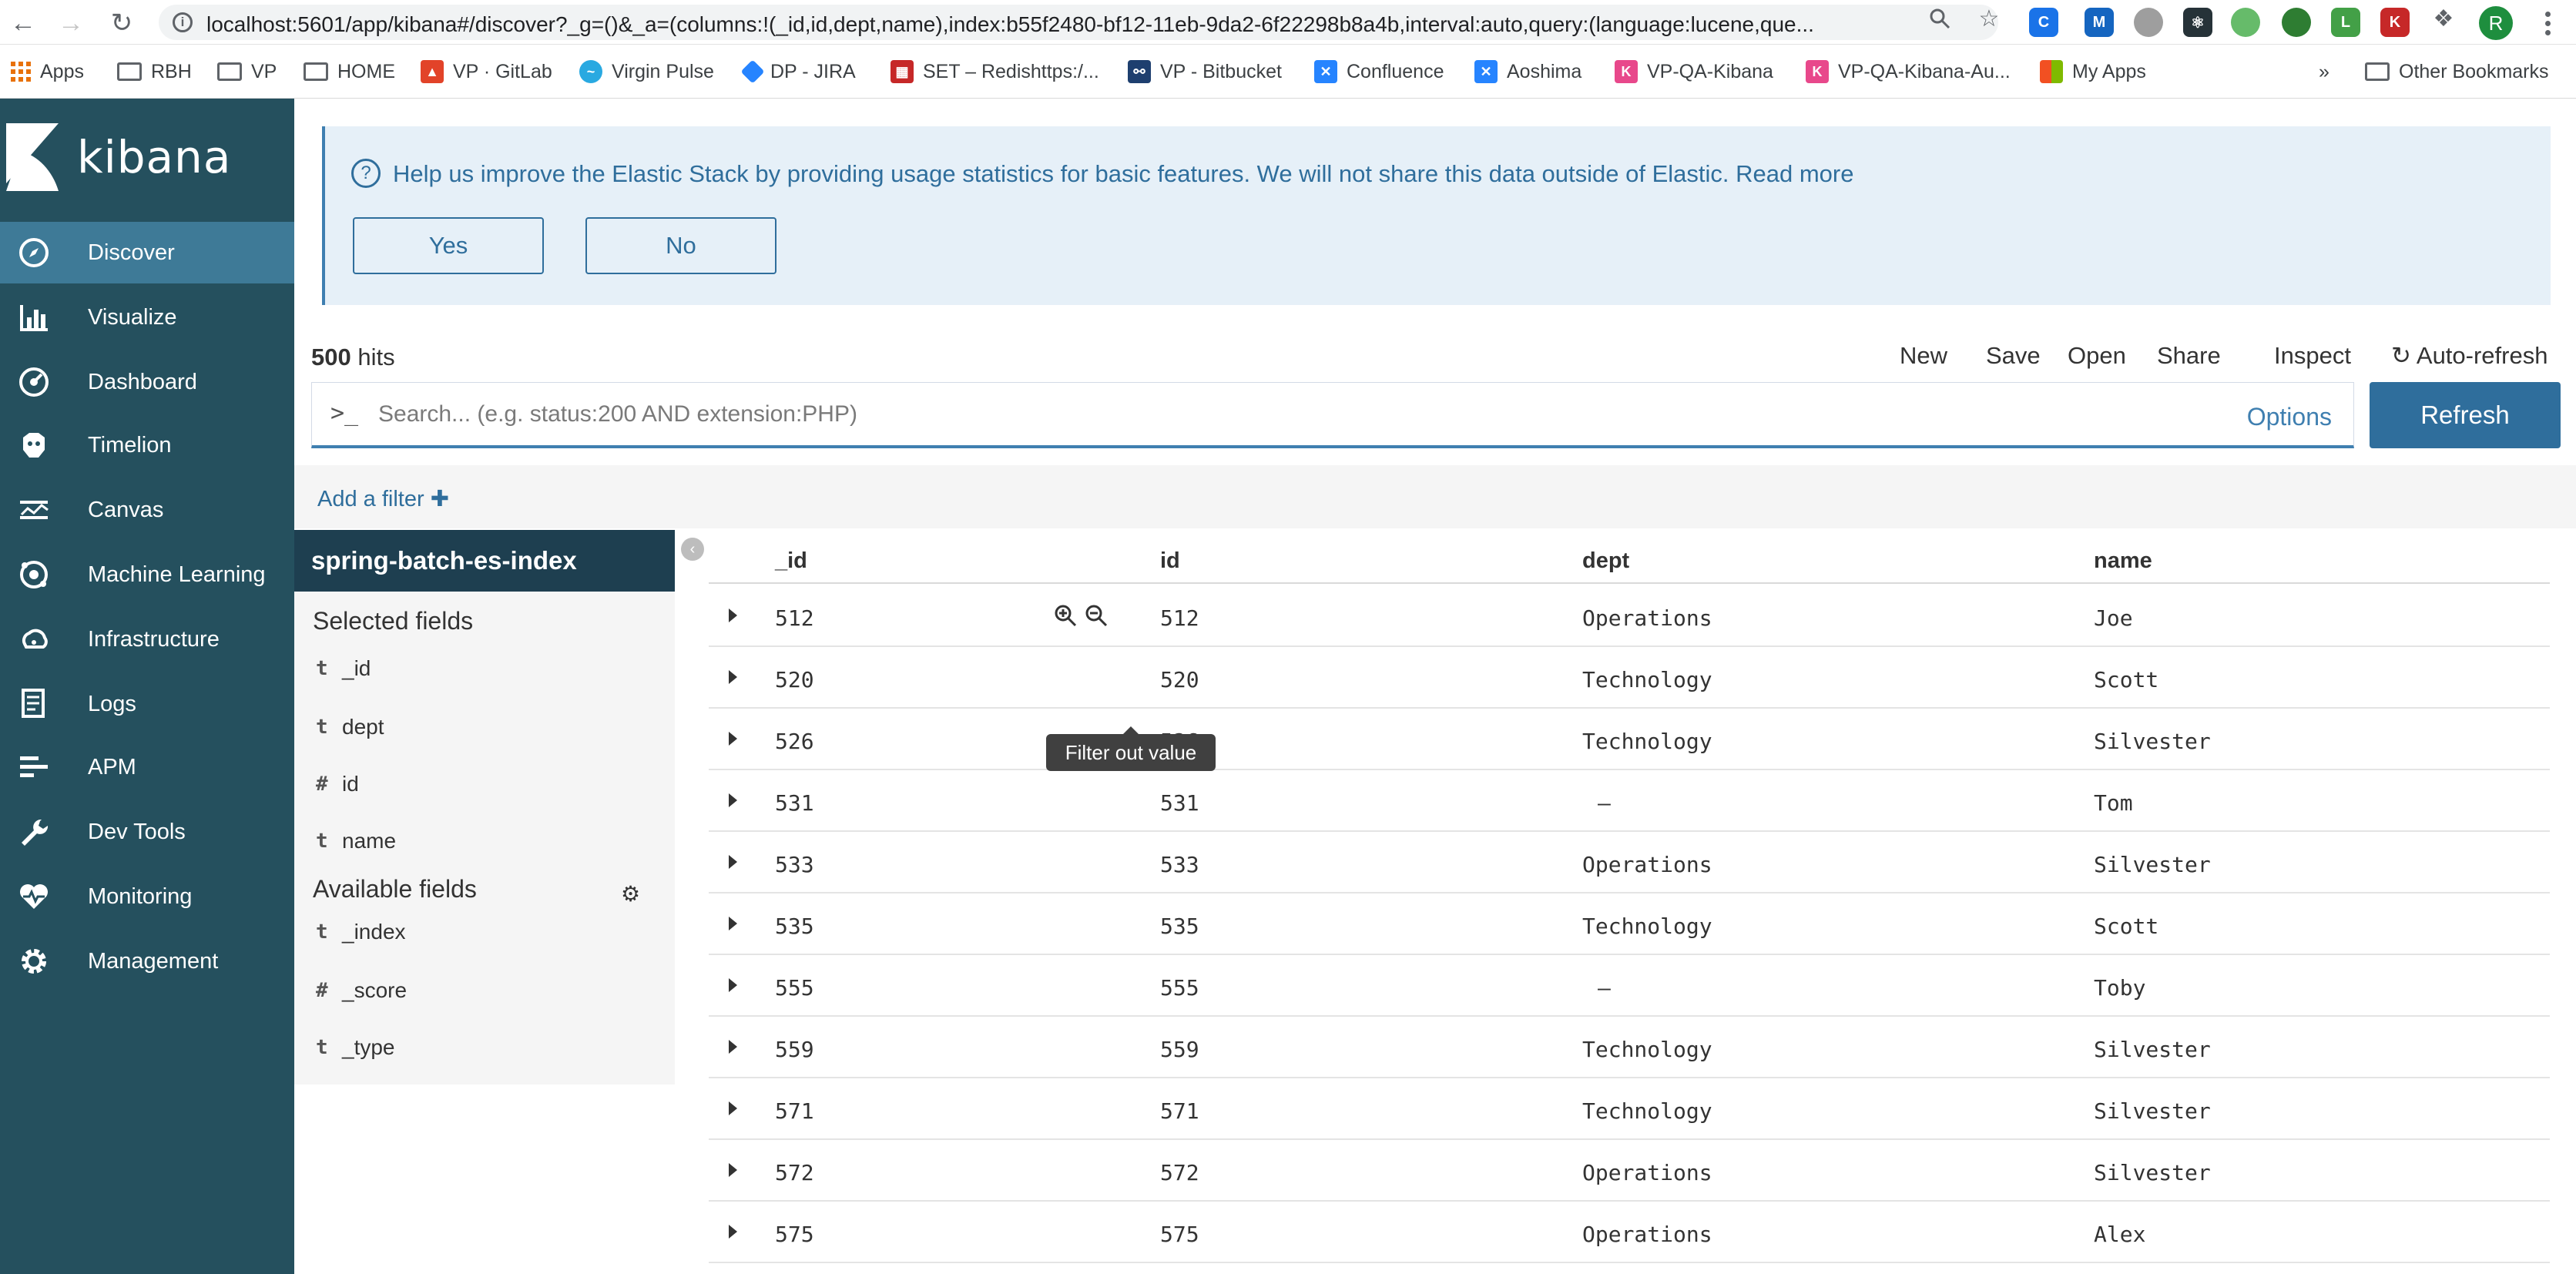  What do you see at coordinates (2189, 356) in the screenshot?
I see `share-link: Share` at bounding box center [2189, 356].